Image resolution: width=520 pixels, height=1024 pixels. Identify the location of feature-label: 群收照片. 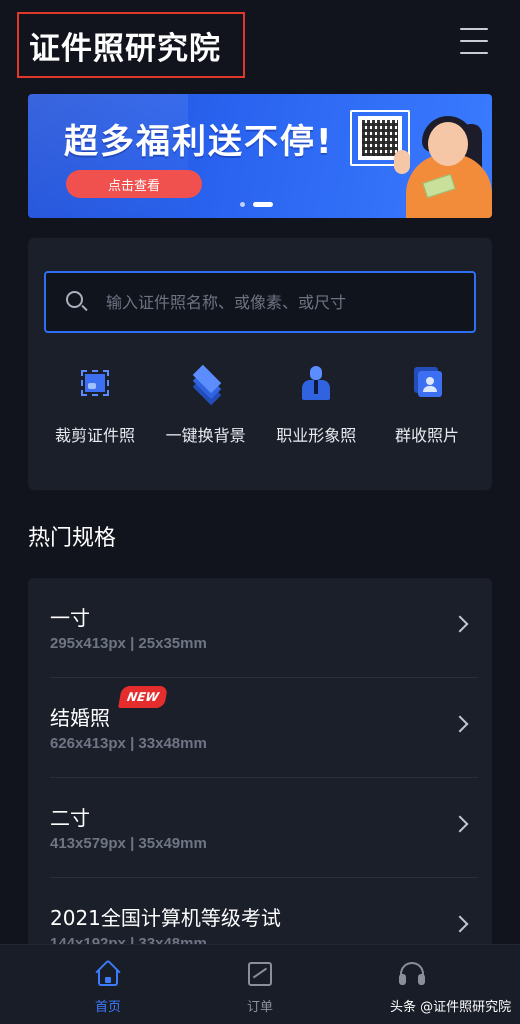
(426, 435).